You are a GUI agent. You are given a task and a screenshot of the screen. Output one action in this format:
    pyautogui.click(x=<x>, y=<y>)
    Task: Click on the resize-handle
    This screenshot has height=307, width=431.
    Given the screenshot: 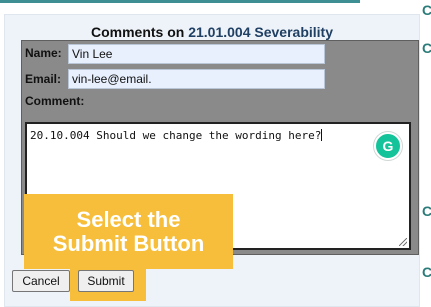 What is the action you would take?
    pyautogui.click(x=403, y=242)
    